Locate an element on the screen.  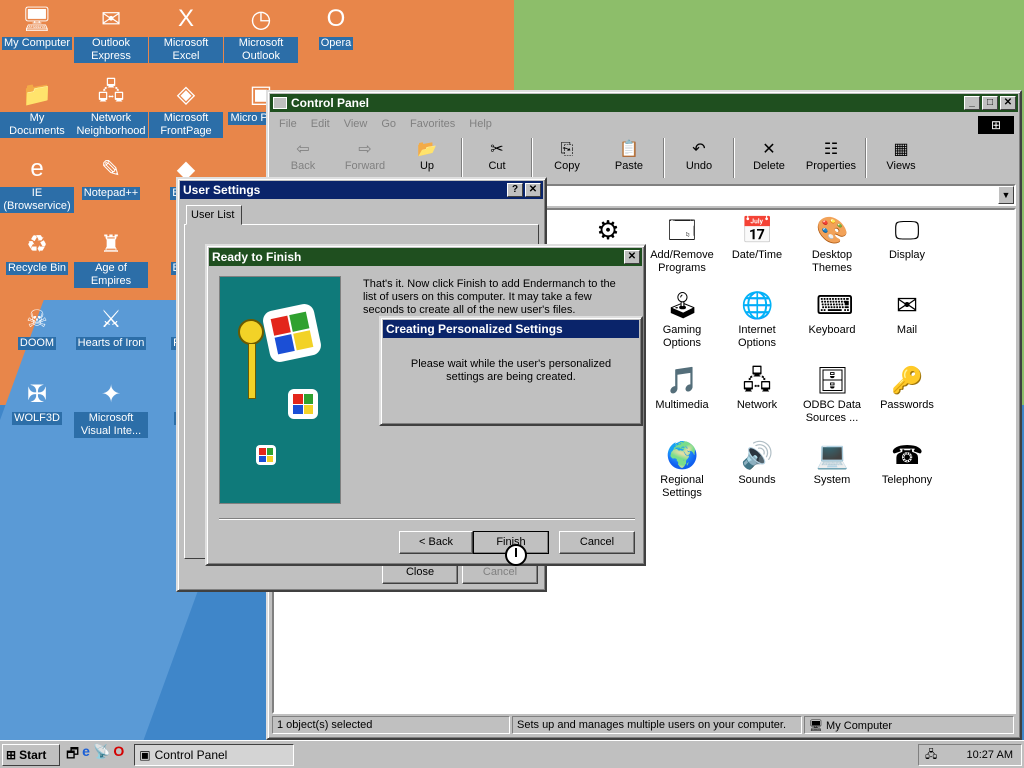
desktop-icon-6: 🖧 Network Neighborhood is located at coordinates (111, 108).